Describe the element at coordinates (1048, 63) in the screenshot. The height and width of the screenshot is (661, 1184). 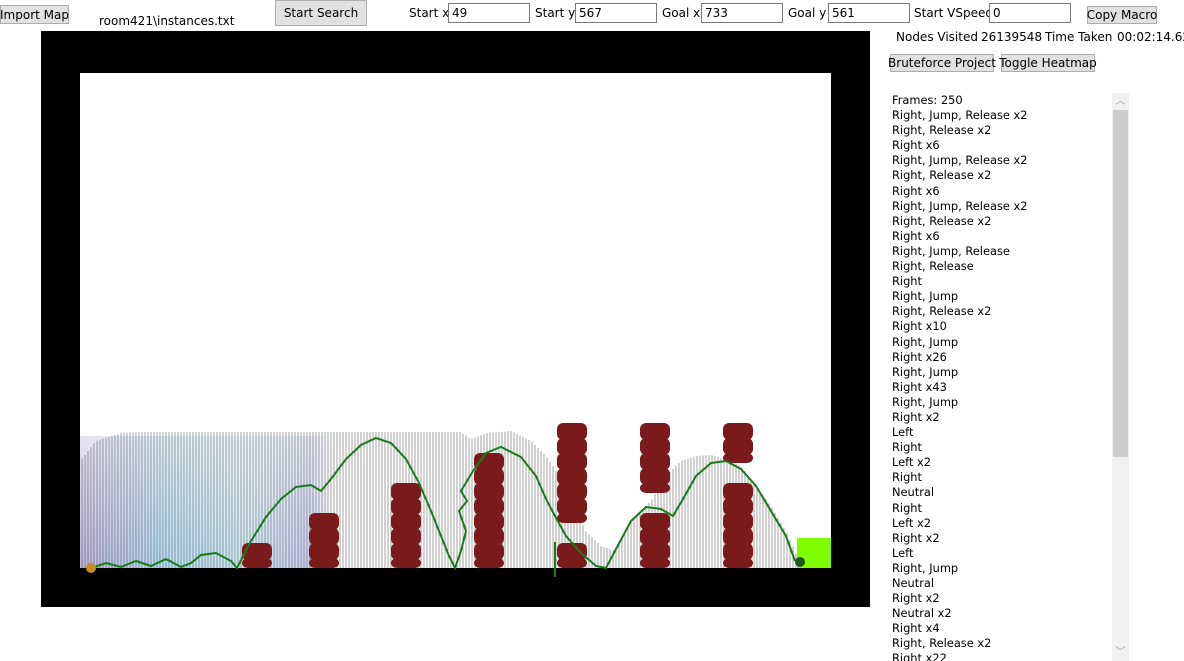
I see `toggle-heatmap-button: Toggle Heatmap` at that location.